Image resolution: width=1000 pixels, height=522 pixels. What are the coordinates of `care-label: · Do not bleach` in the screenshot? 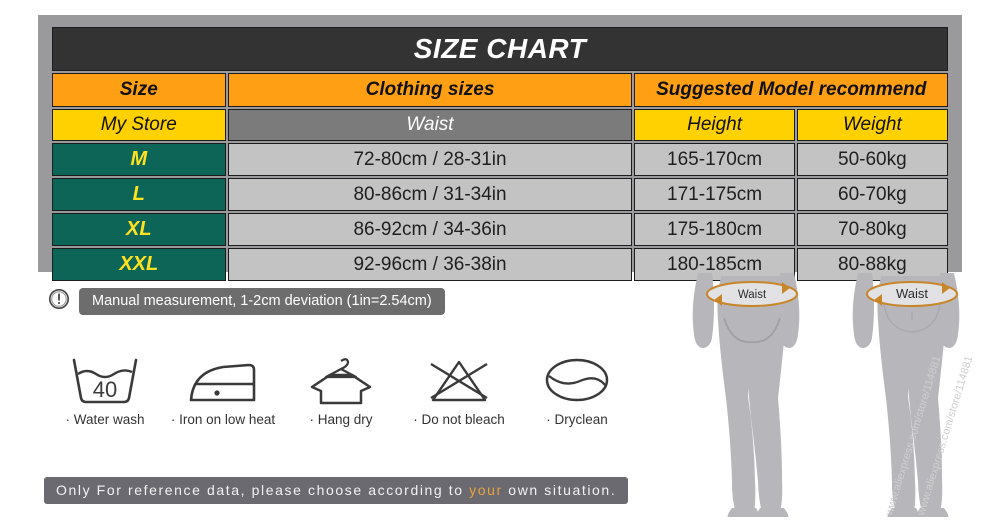 It's located at (459, 419).